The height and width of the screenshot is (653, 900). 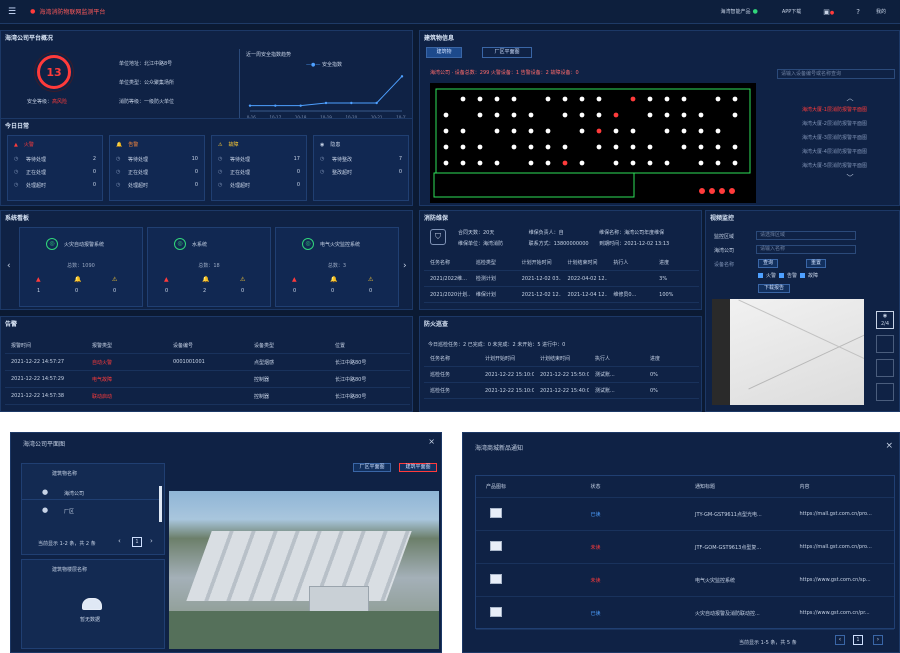 I want to click on fire-level: 消防等级：一级防火单位, so click(x=147, y=102).